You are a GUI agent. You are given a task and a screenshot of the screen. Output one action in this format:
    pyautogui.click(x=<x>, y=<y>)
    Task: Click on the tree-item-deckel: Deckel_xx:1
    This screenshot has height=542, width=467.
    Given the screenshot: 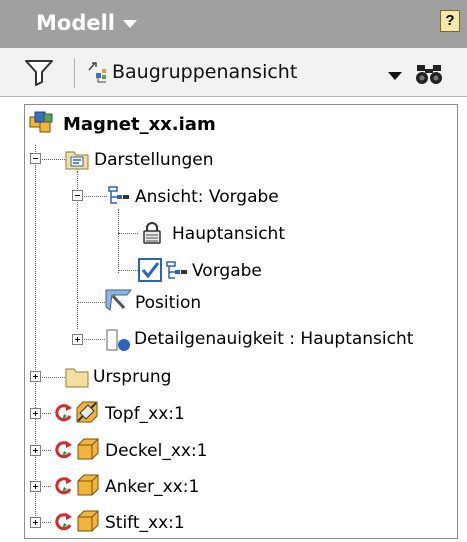 What is the action you would take?
    pyautogui.click(x=156, y=451)
    